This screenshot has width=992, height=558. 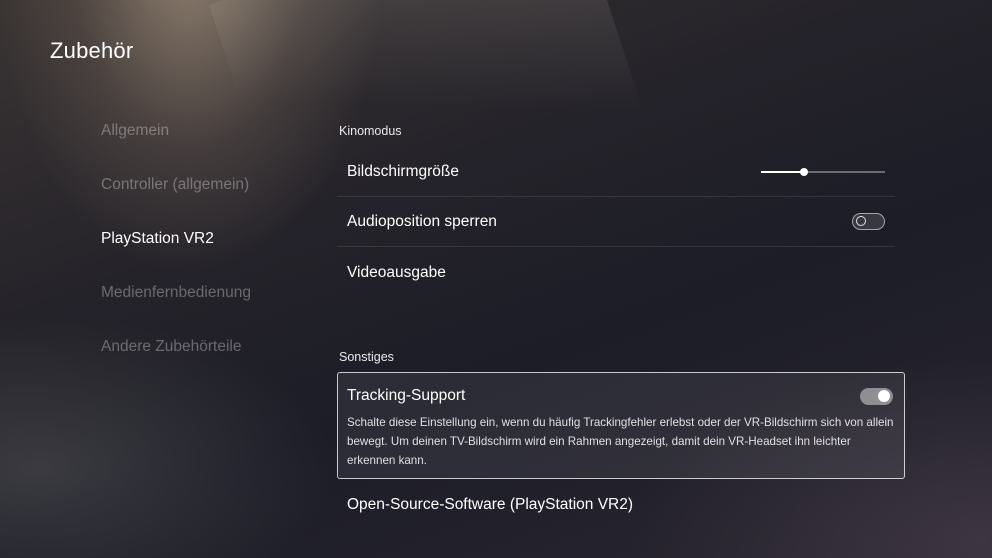 What do you see at coordinates (396, 272) in the screenshot?
I see `setting-label-video-output: Videoausgabe` at bounding box center [396, 272].